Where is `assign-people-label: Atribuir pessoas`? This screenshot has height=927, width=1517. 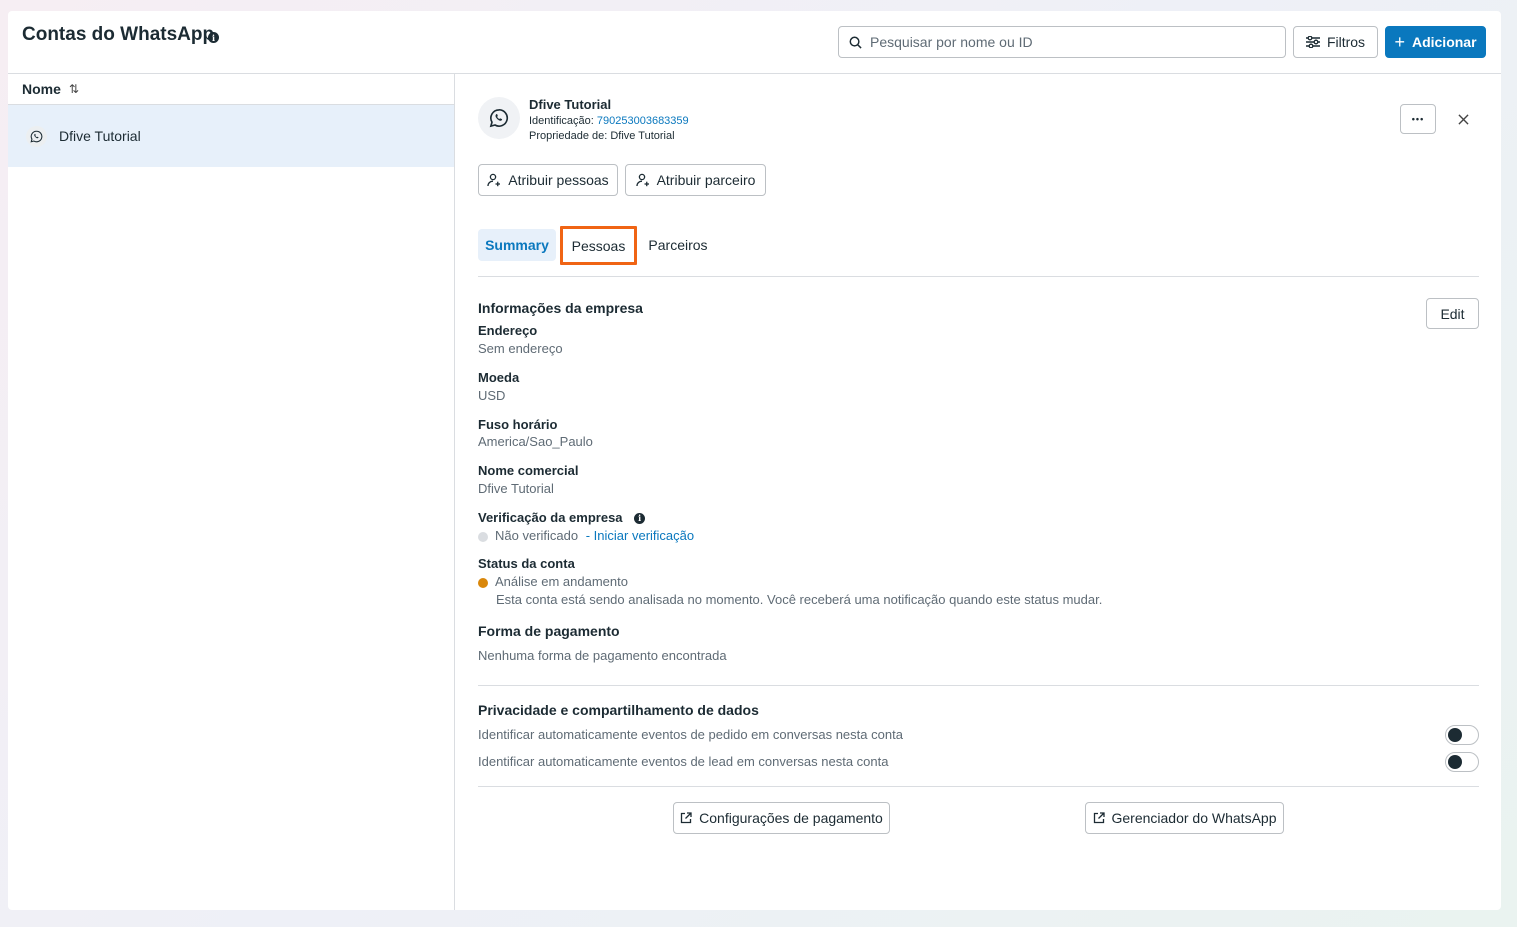 assign-people-label: Atribuir pessoas is located at coordinates (558, 180).